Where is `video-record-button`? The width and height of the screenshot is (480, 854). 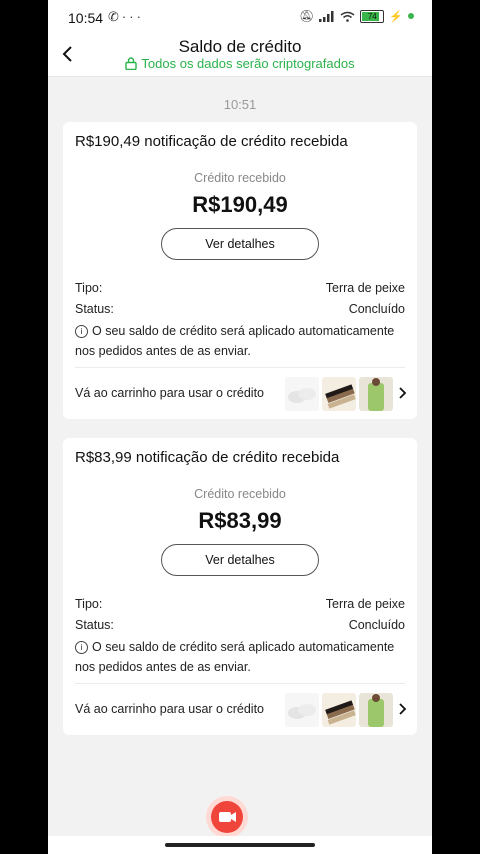 video-record-button is located at coordinates (227, 817).